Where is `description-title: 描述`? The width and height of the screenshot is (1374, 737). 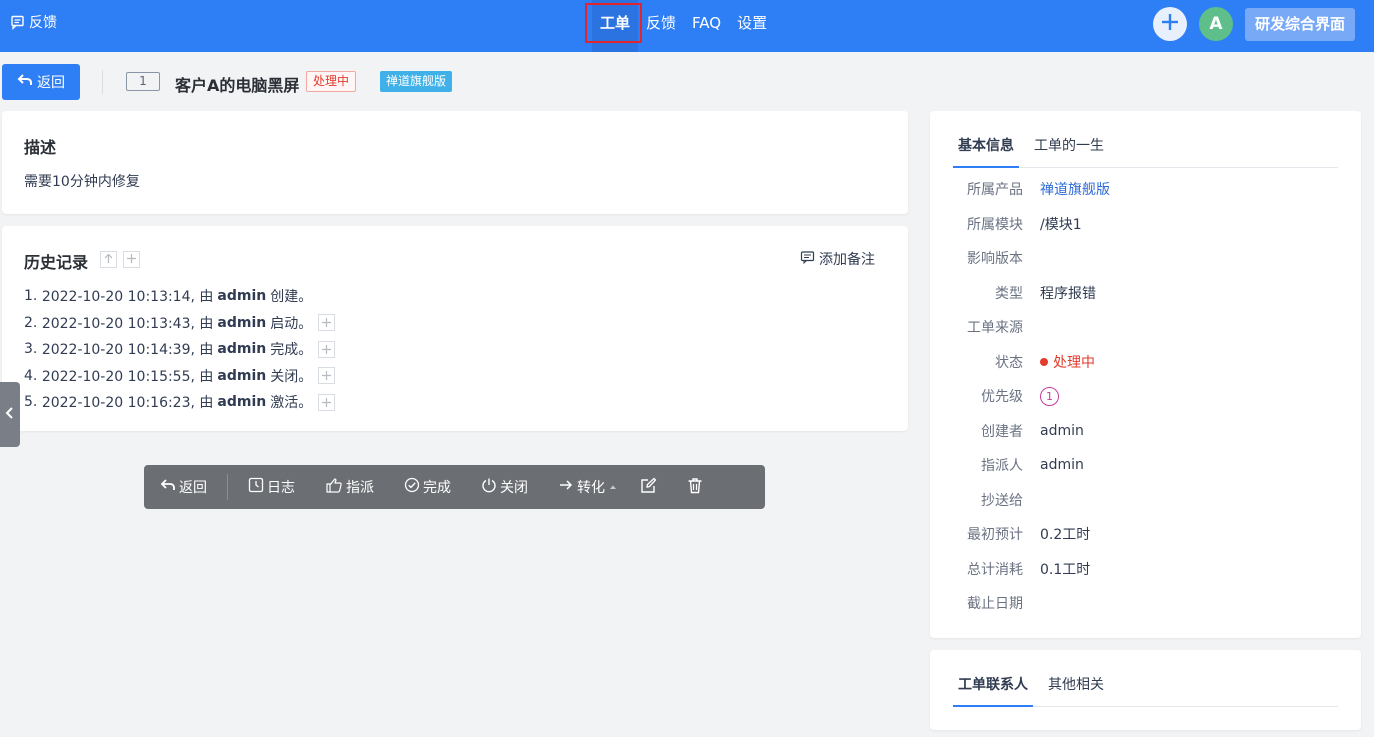 description-title: 描述 is located at coordinates (40, 147).